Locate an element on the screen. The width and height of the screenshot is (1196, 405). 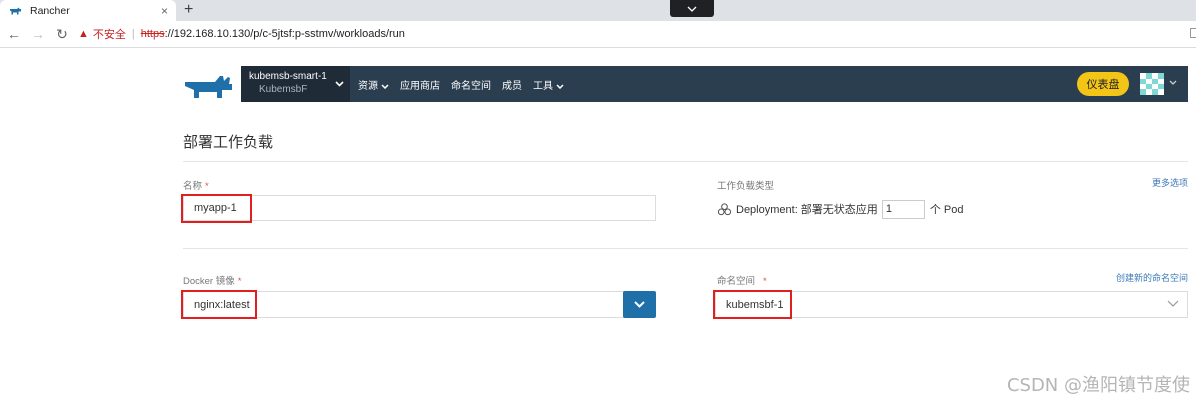
warning-icon: ▲ is located at coordinates (83, 34).